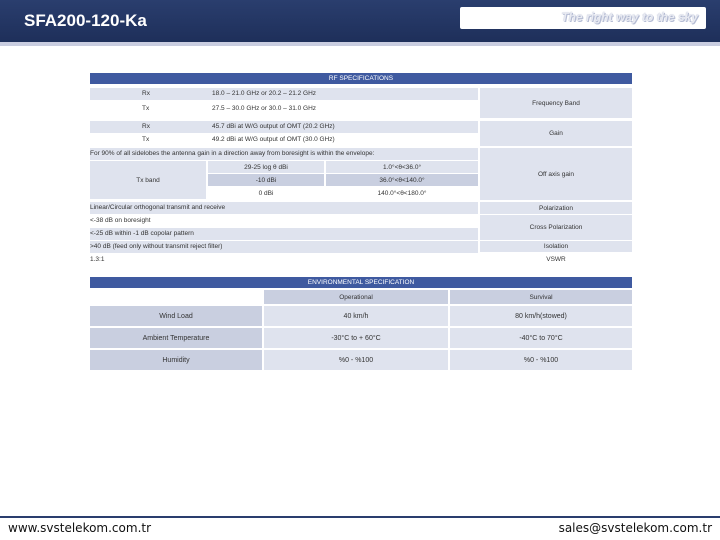  Describe the element at coordinates (360, 517) in the screenshot. I see `footer-divider` at that location.